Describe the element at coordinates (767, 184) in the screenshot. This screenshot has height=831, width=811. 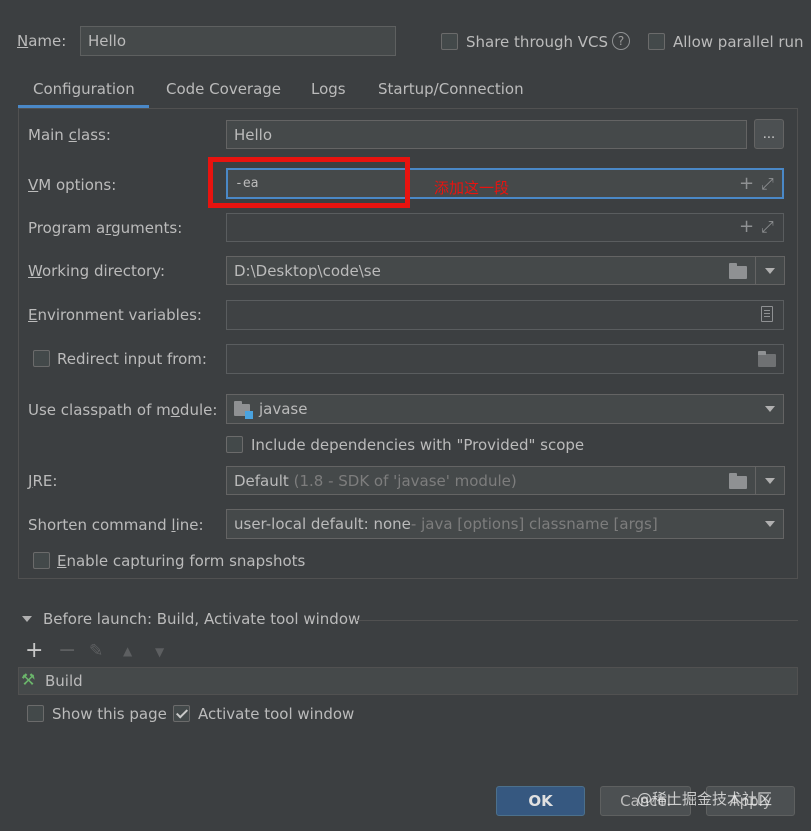
I see `expand-field-icon: ⤢` at that location.